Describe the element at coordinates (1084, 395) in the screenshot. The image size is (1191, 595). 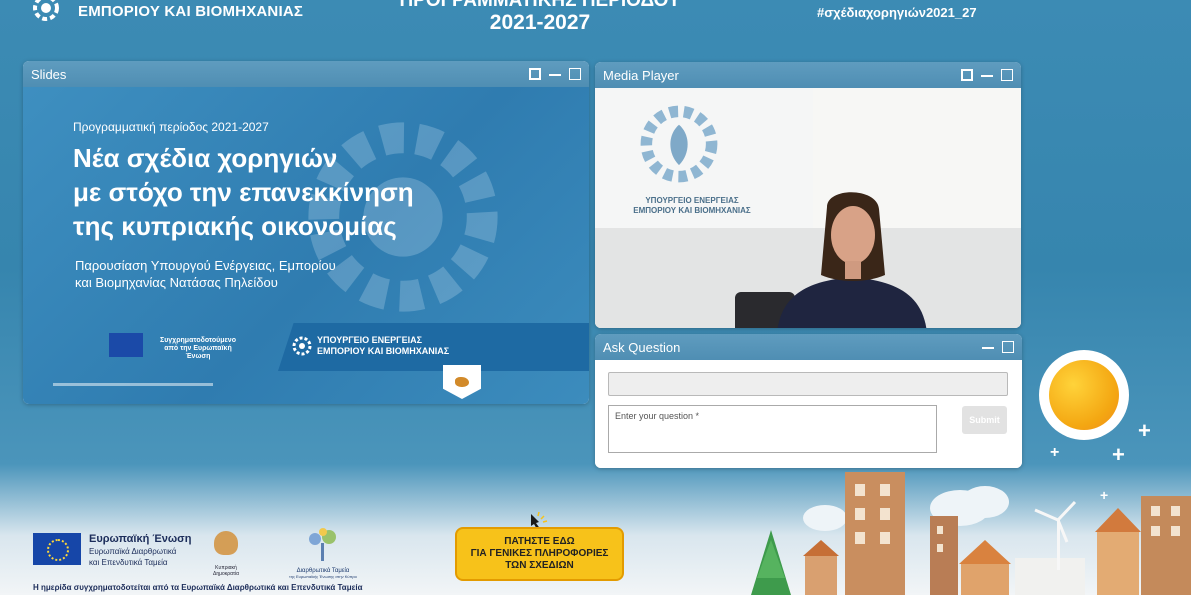
I see `sun-icon` at that location.